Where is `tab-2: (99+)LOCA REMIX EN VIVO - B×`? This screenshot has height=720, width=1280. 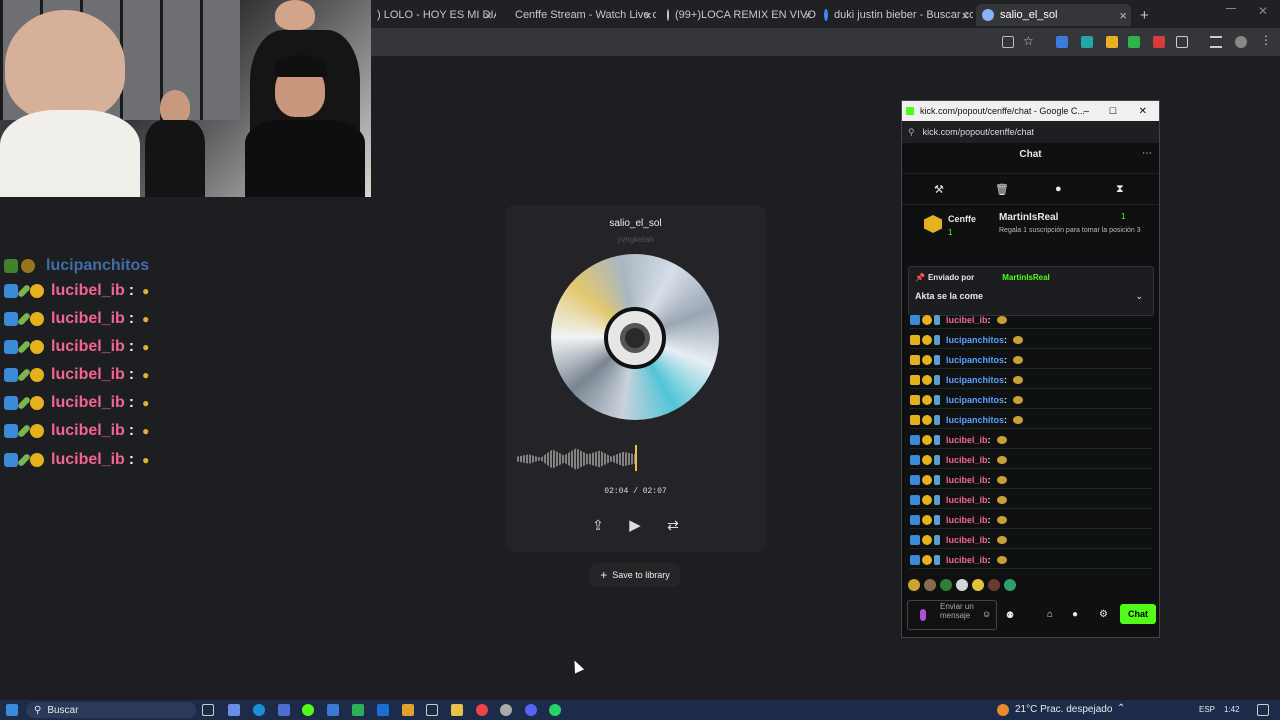 tab-2: (99+)LOCA REMIX EN VIVO - B× is located at coordinates (738, 15).